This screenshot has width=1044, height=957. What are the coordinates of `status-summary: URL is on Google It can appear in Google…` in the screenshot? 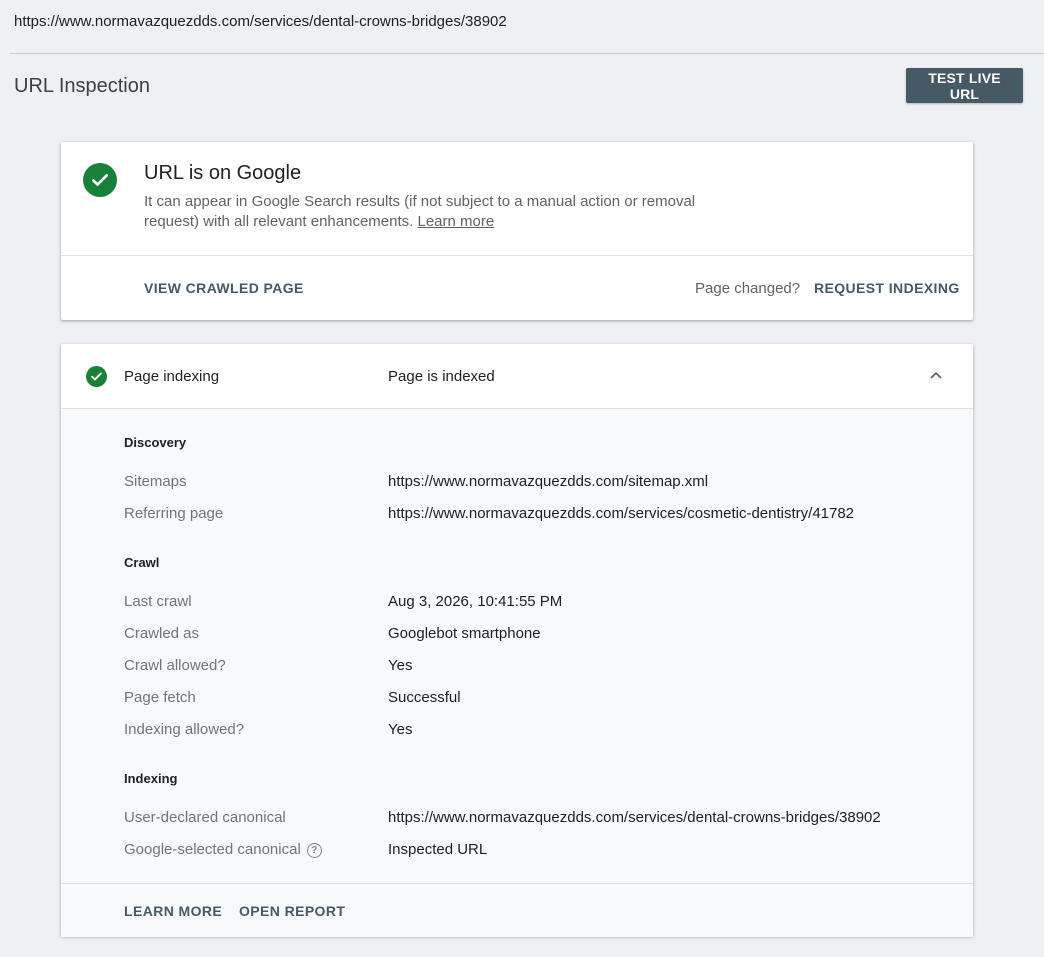 It's located at (517, 199).